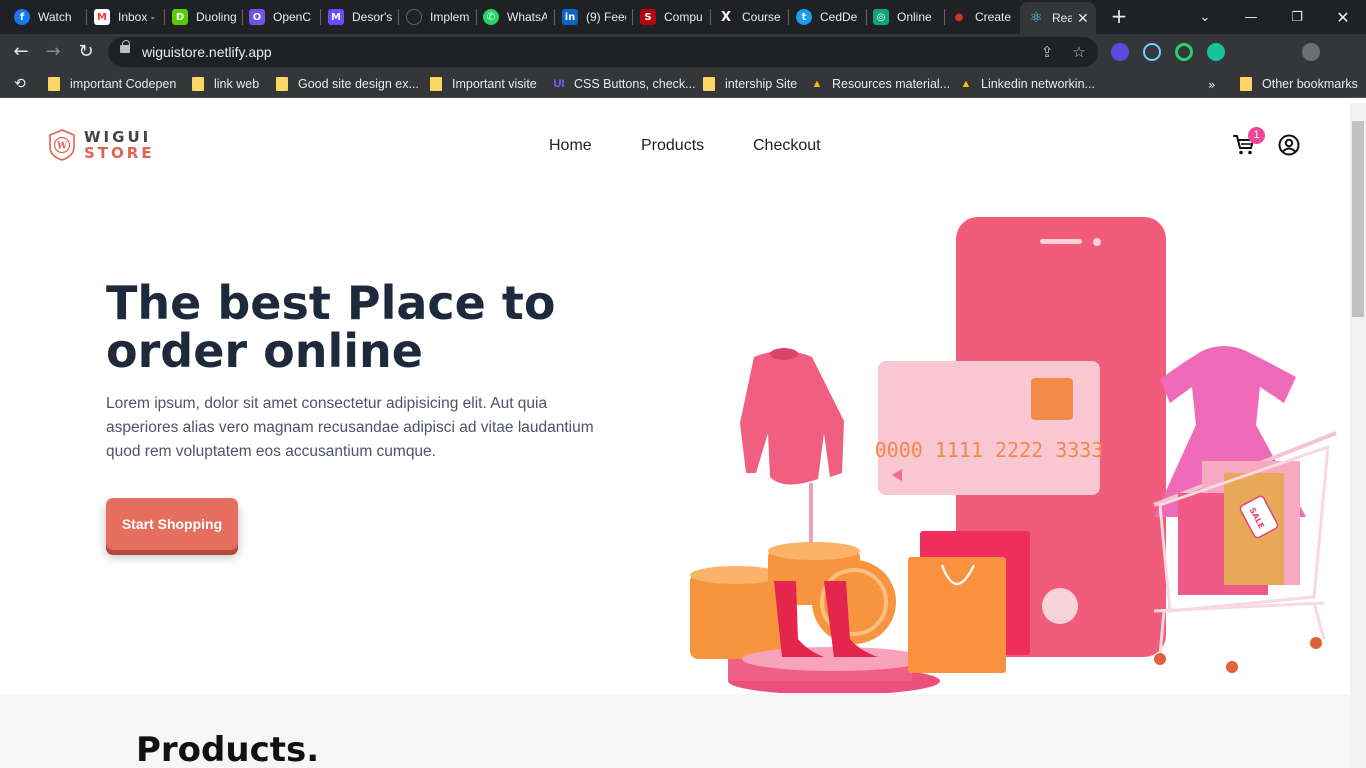 This screenshot has height=768, width=1366. I want to click on x-icon: X, so click(726, 17).